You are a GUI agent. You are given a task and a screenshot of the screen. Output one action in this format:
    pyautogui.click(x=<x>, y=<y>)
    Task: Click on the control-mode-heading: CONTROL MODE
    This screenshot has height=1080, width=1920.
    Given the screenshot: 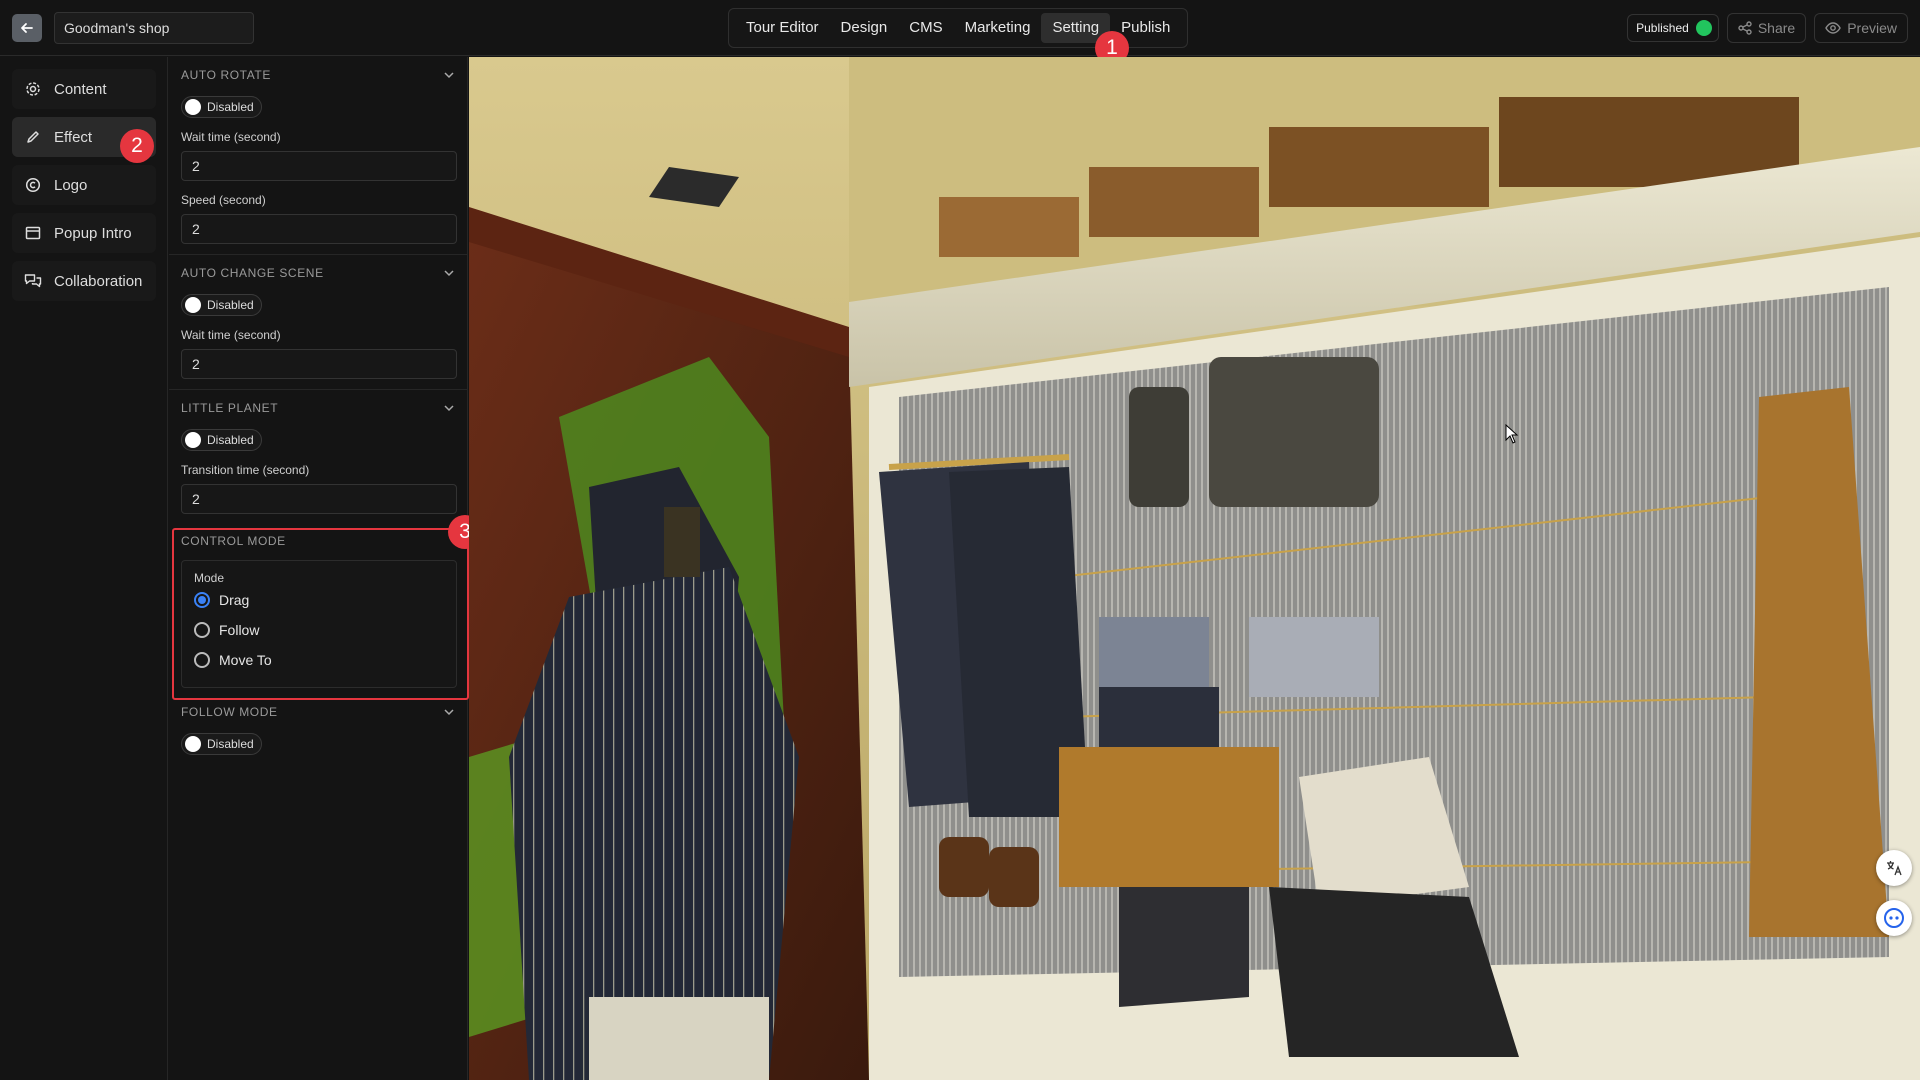 What is the action you would take?
    pyautogui.click(x=233, y=541)
    